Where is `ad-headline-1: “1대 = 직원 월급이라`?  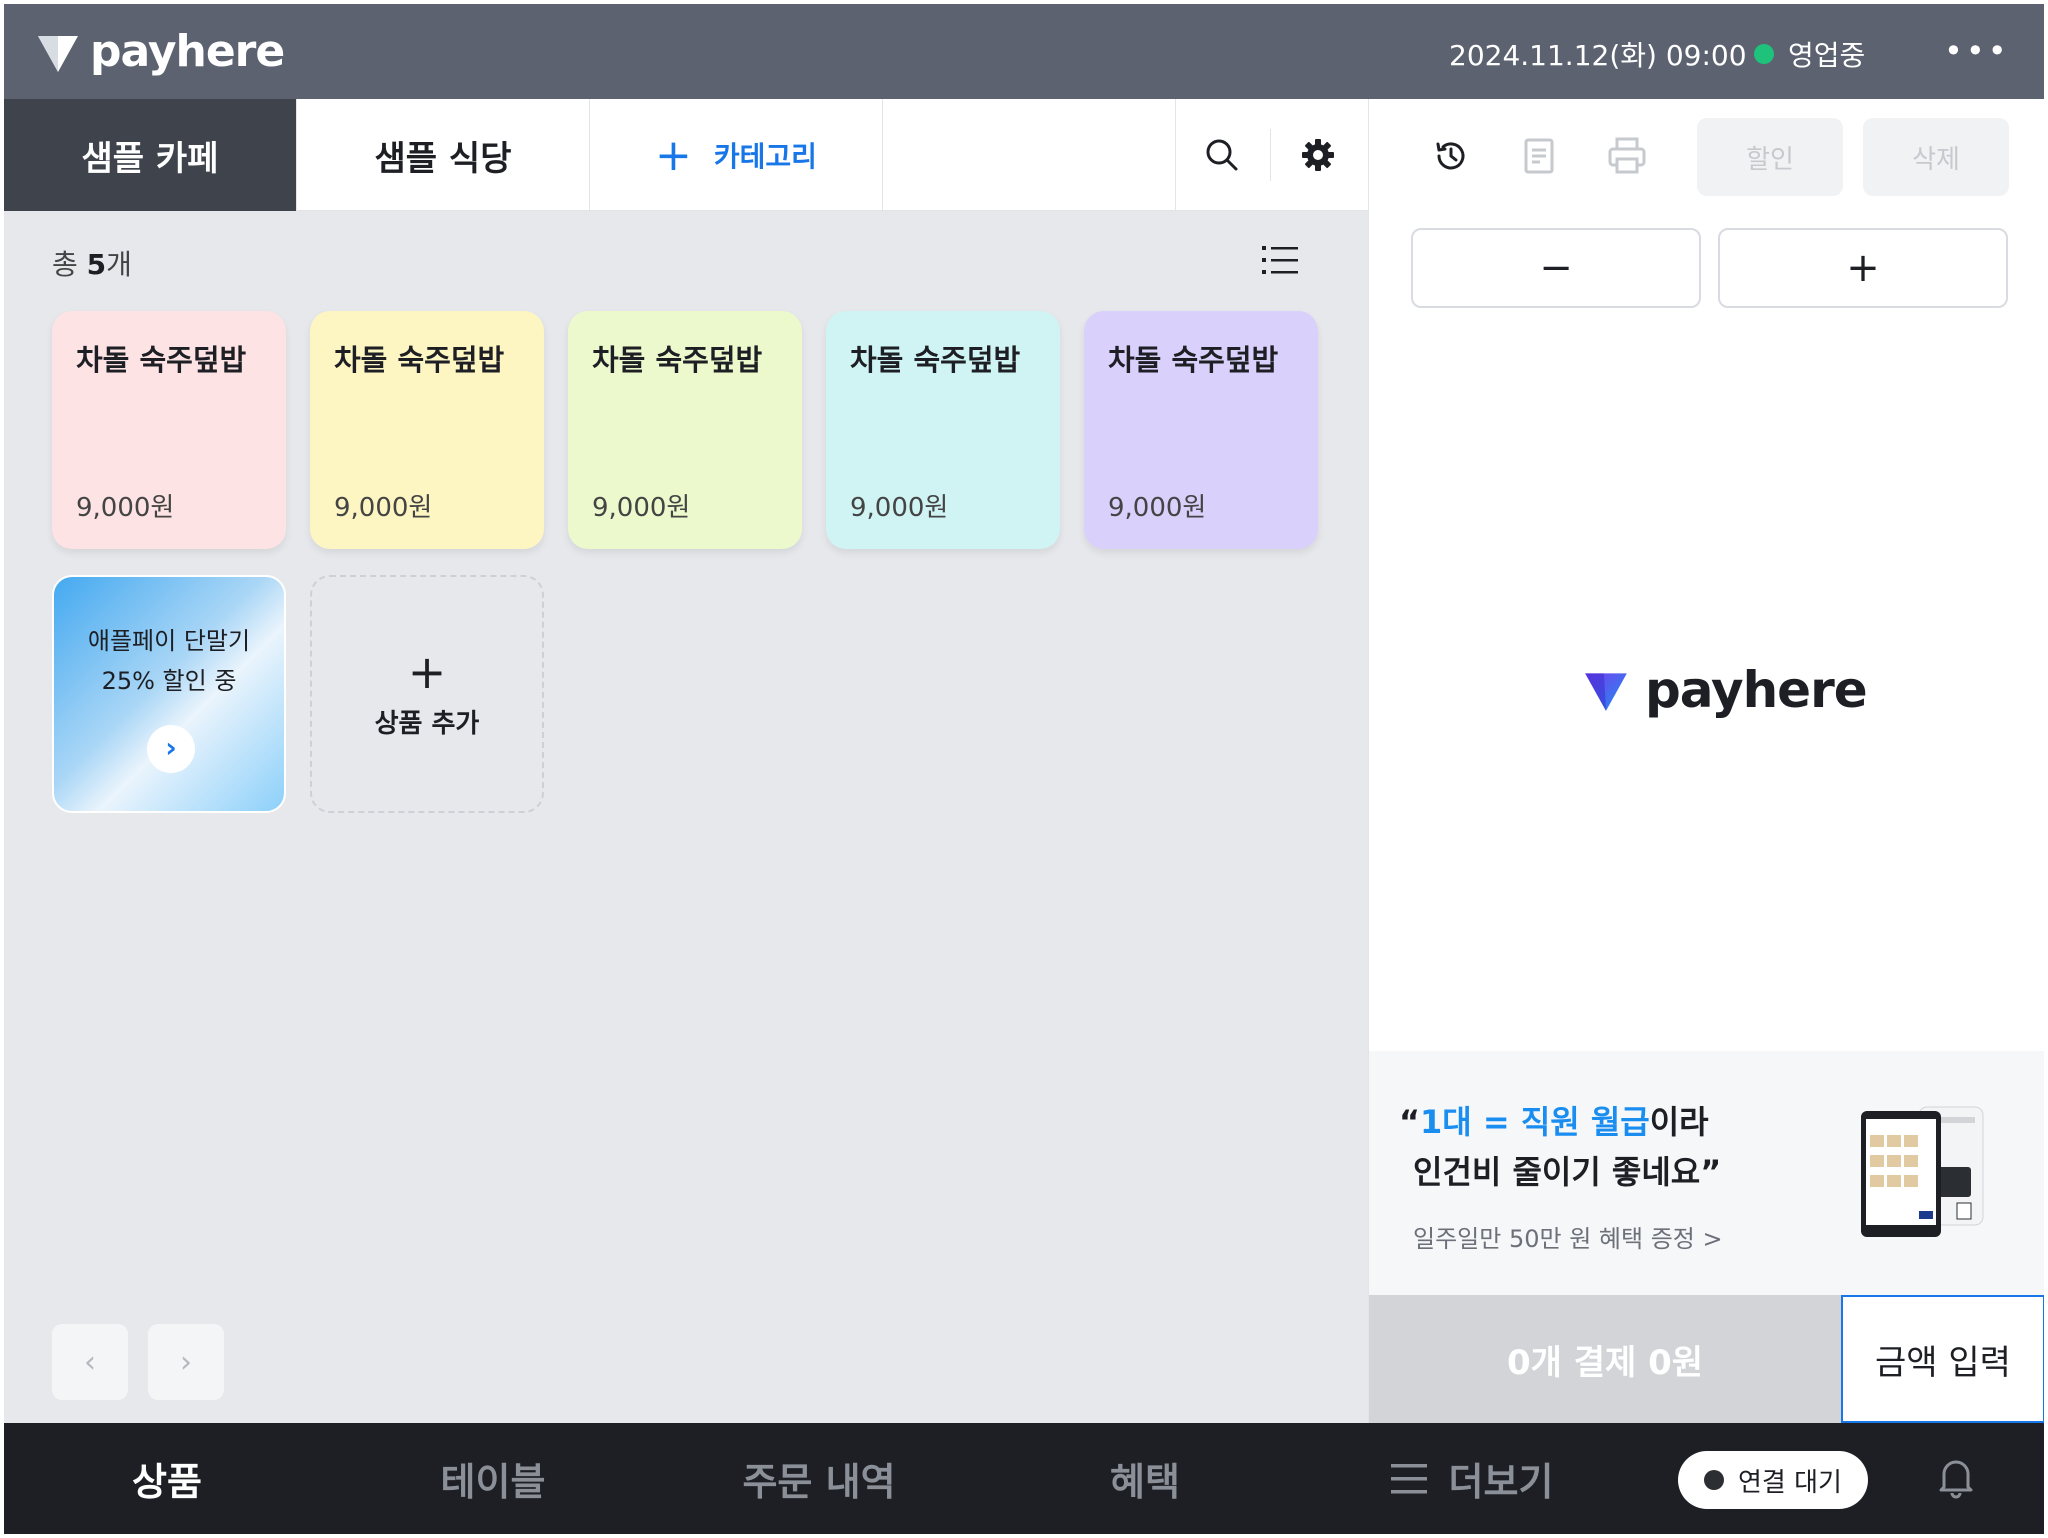
ad-headline-1: “1대 = 직원 월급이라 is located at coordinates (1554, 1120).